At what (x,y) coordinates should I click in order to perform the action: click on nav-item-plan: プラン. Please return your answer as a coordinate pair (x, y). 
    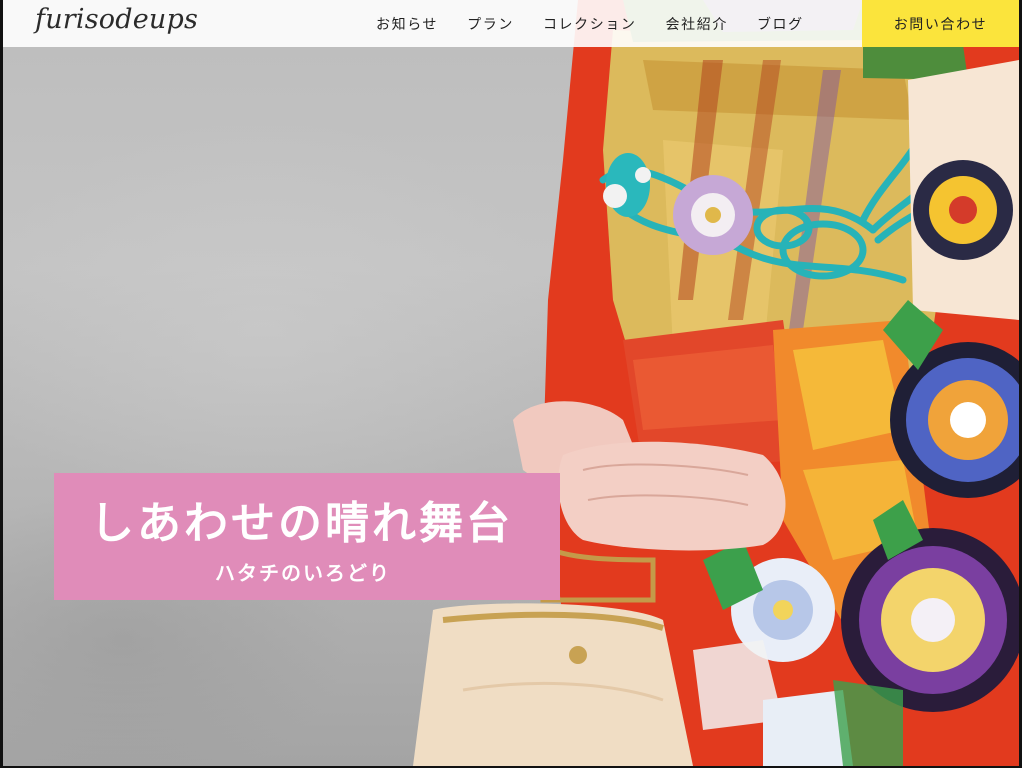
    Looking at the image, I should click on (490, 24).